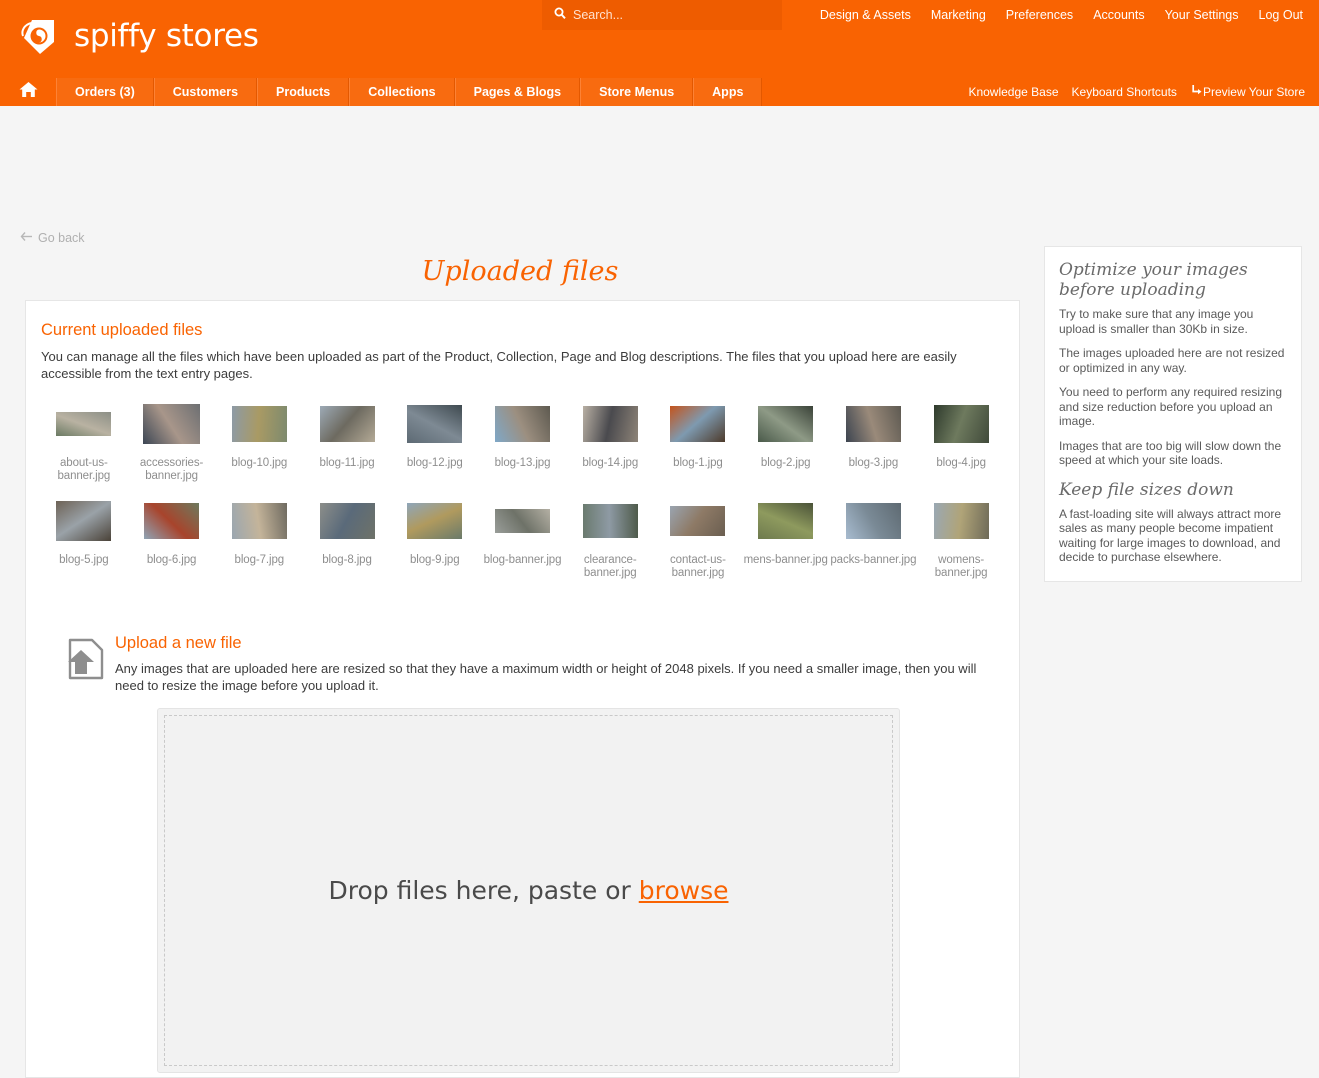 The height and width of the screenshot is (1078, 1319). Describe the element at coordinates (961, 441) in the screenshot. I see `uploaded-file-item: blog-4.jpg` at that location.